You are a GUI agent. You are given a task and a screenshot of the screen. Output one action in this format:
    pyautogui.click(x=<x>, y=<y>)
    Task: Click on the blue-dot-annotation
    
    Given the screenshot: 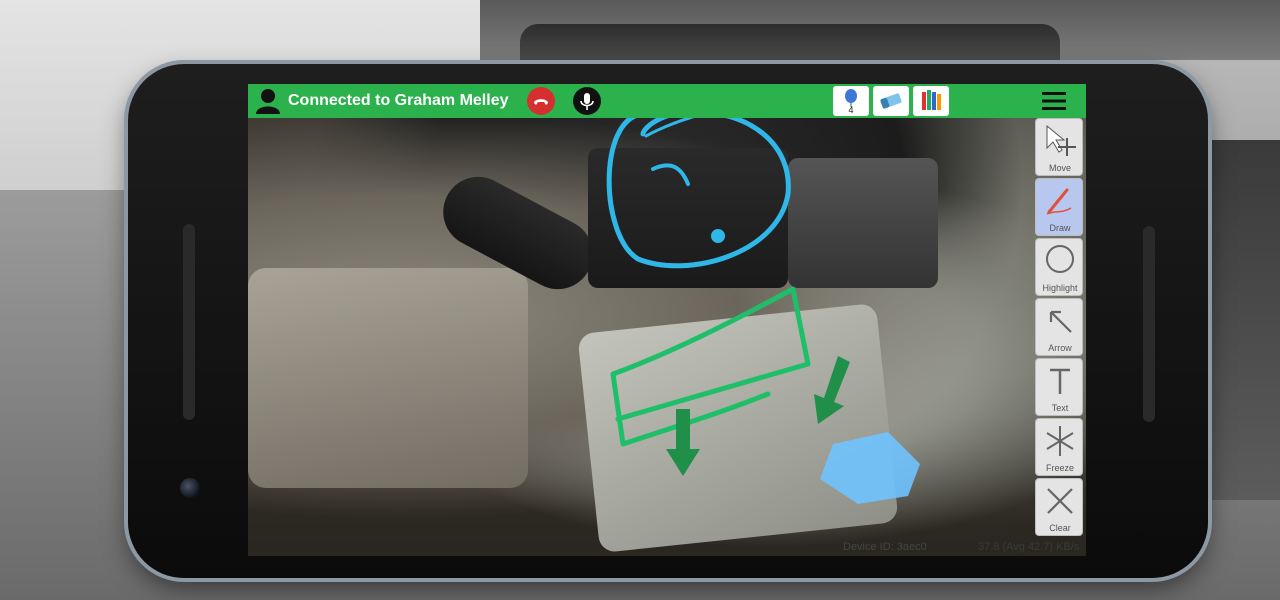 What is the action you would take?
    pyautogui.click(x=718, y=236)
    